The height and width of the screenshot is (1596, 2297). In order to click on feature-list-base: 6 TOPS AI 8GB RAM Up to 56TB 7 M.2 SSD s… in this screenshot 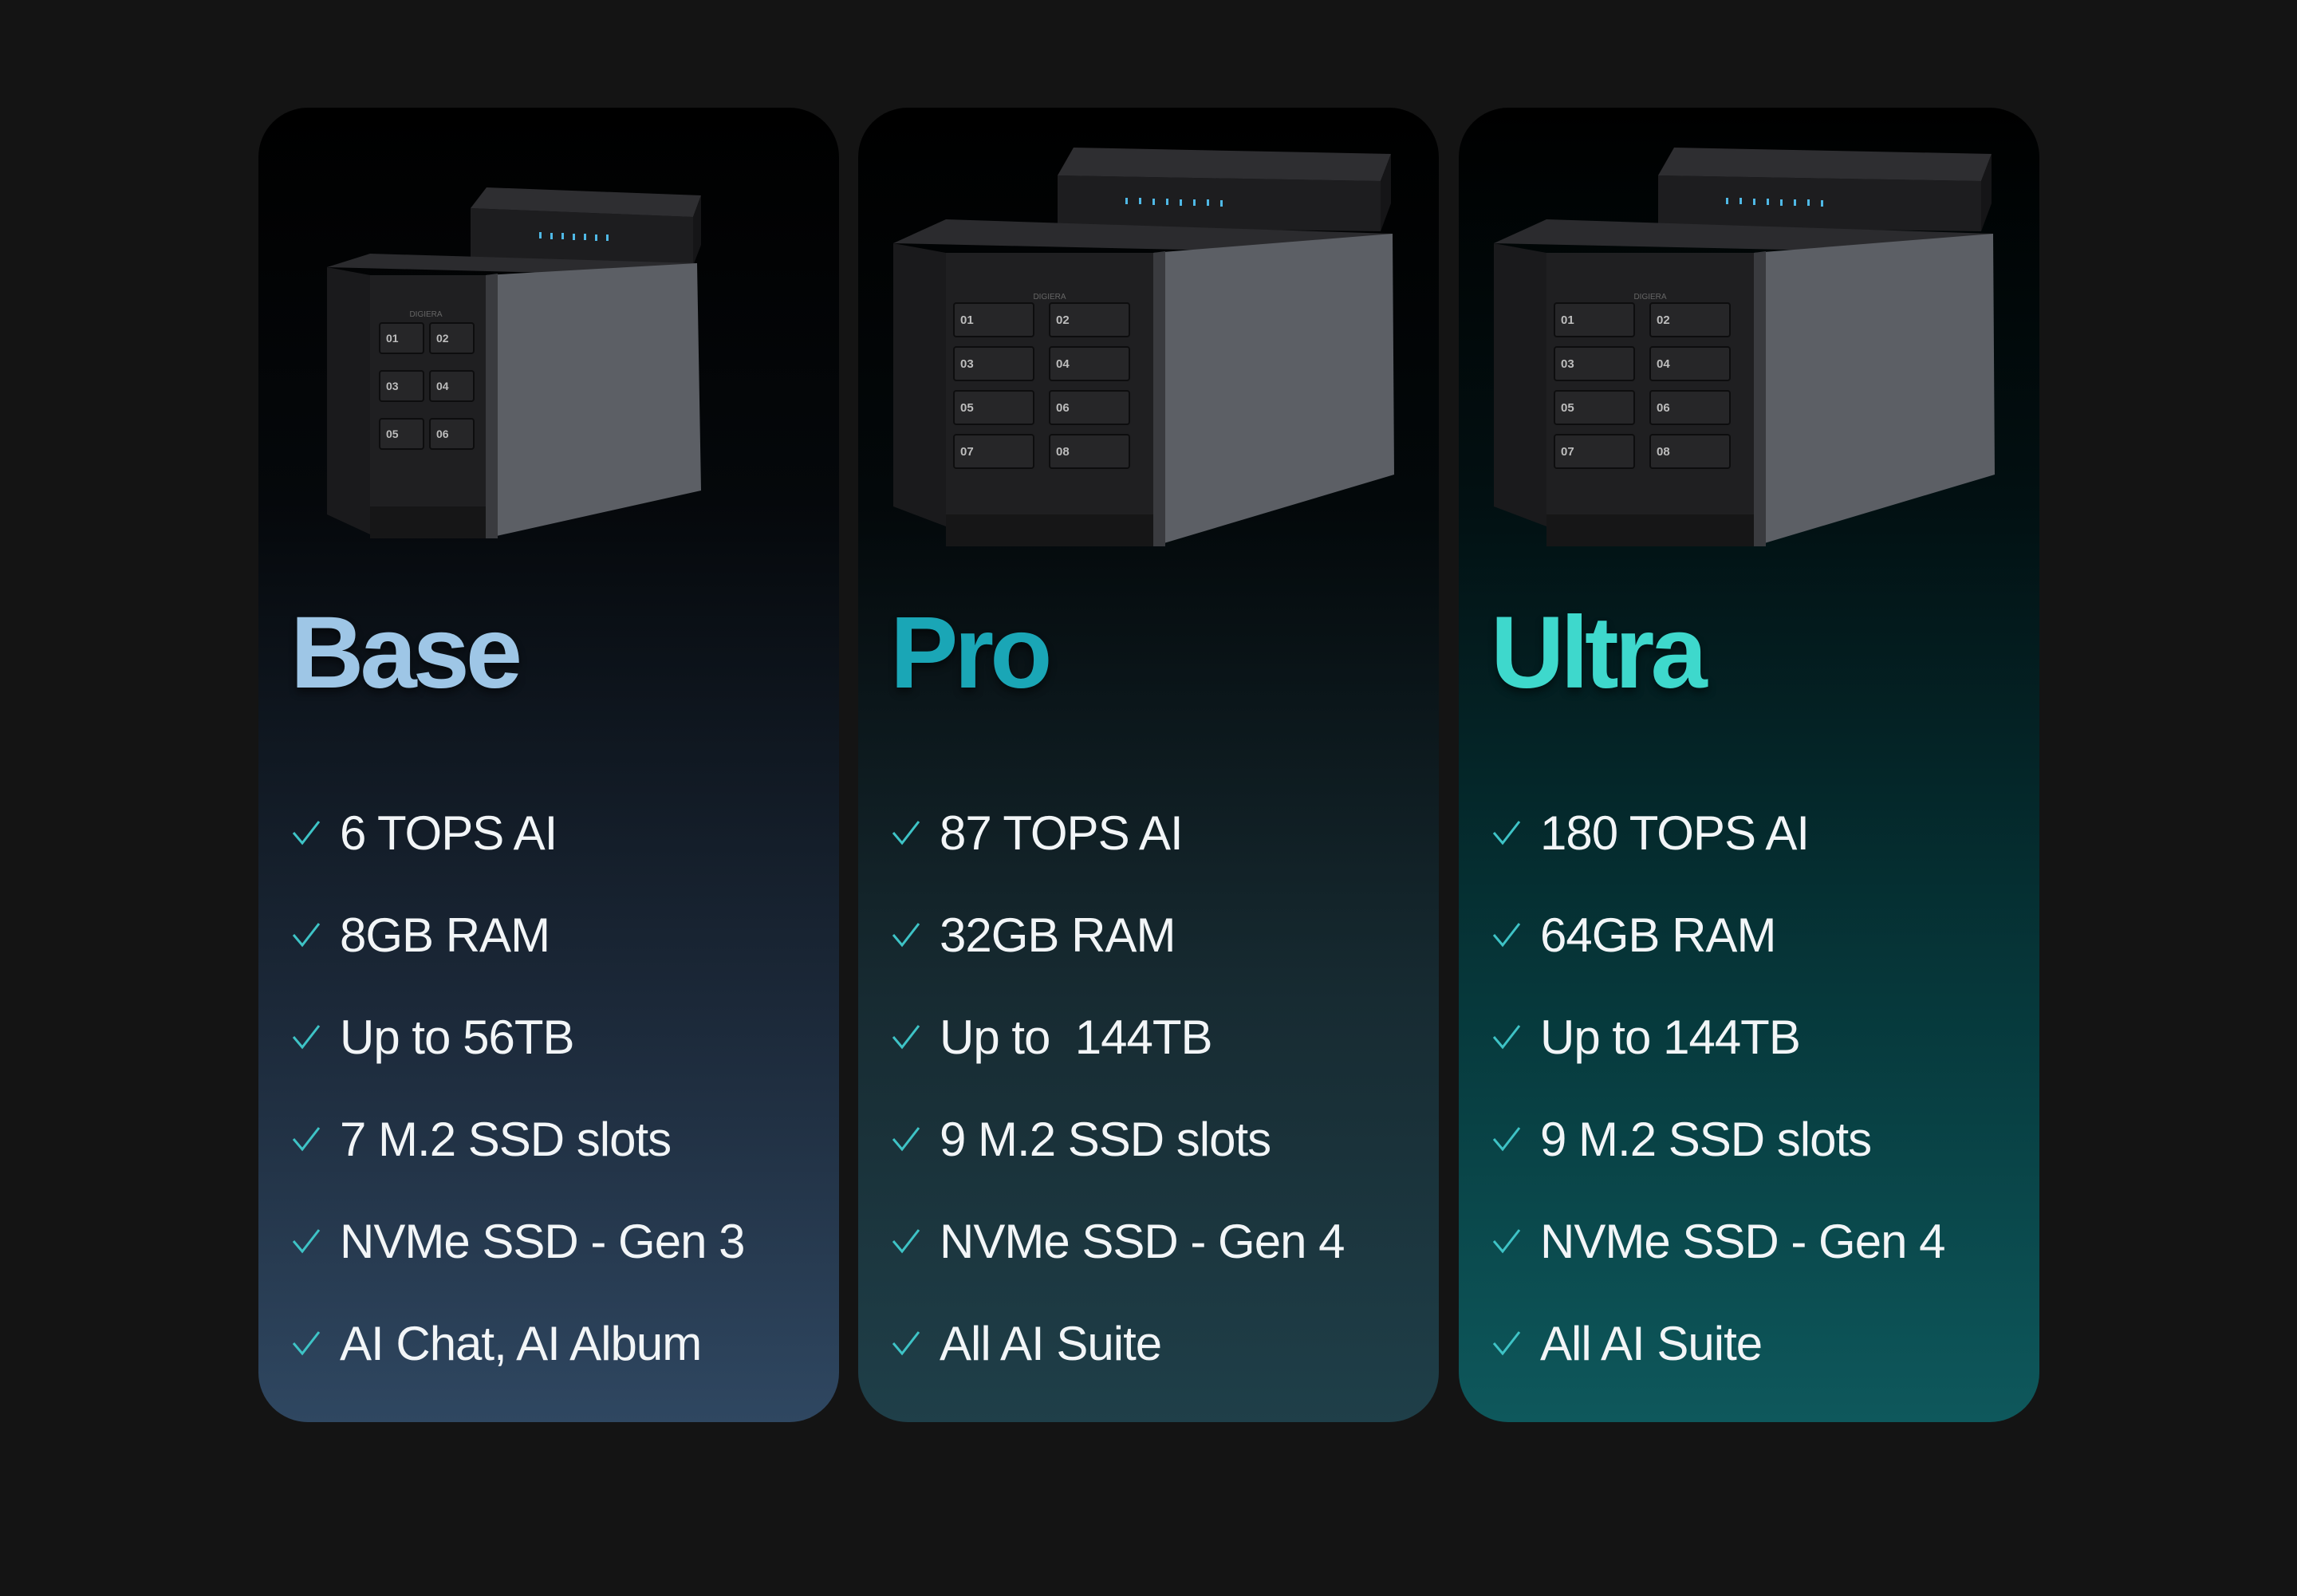, I will do `click(518, 1088)`.